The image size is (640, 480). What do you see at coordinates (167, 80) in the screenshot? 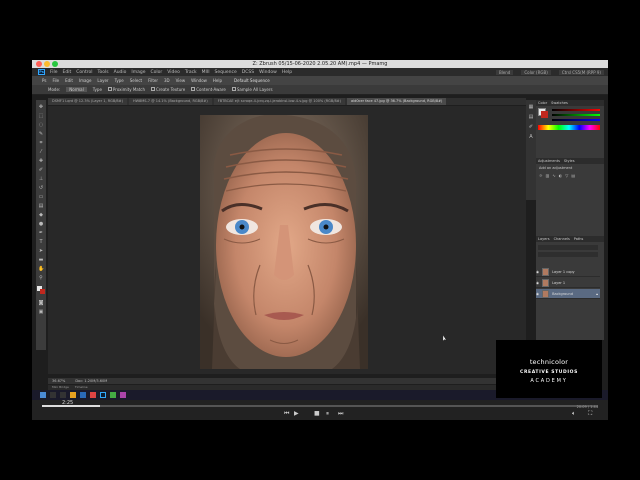
I see `ps-menu-item: 3D` at bounding box center [167, 80].